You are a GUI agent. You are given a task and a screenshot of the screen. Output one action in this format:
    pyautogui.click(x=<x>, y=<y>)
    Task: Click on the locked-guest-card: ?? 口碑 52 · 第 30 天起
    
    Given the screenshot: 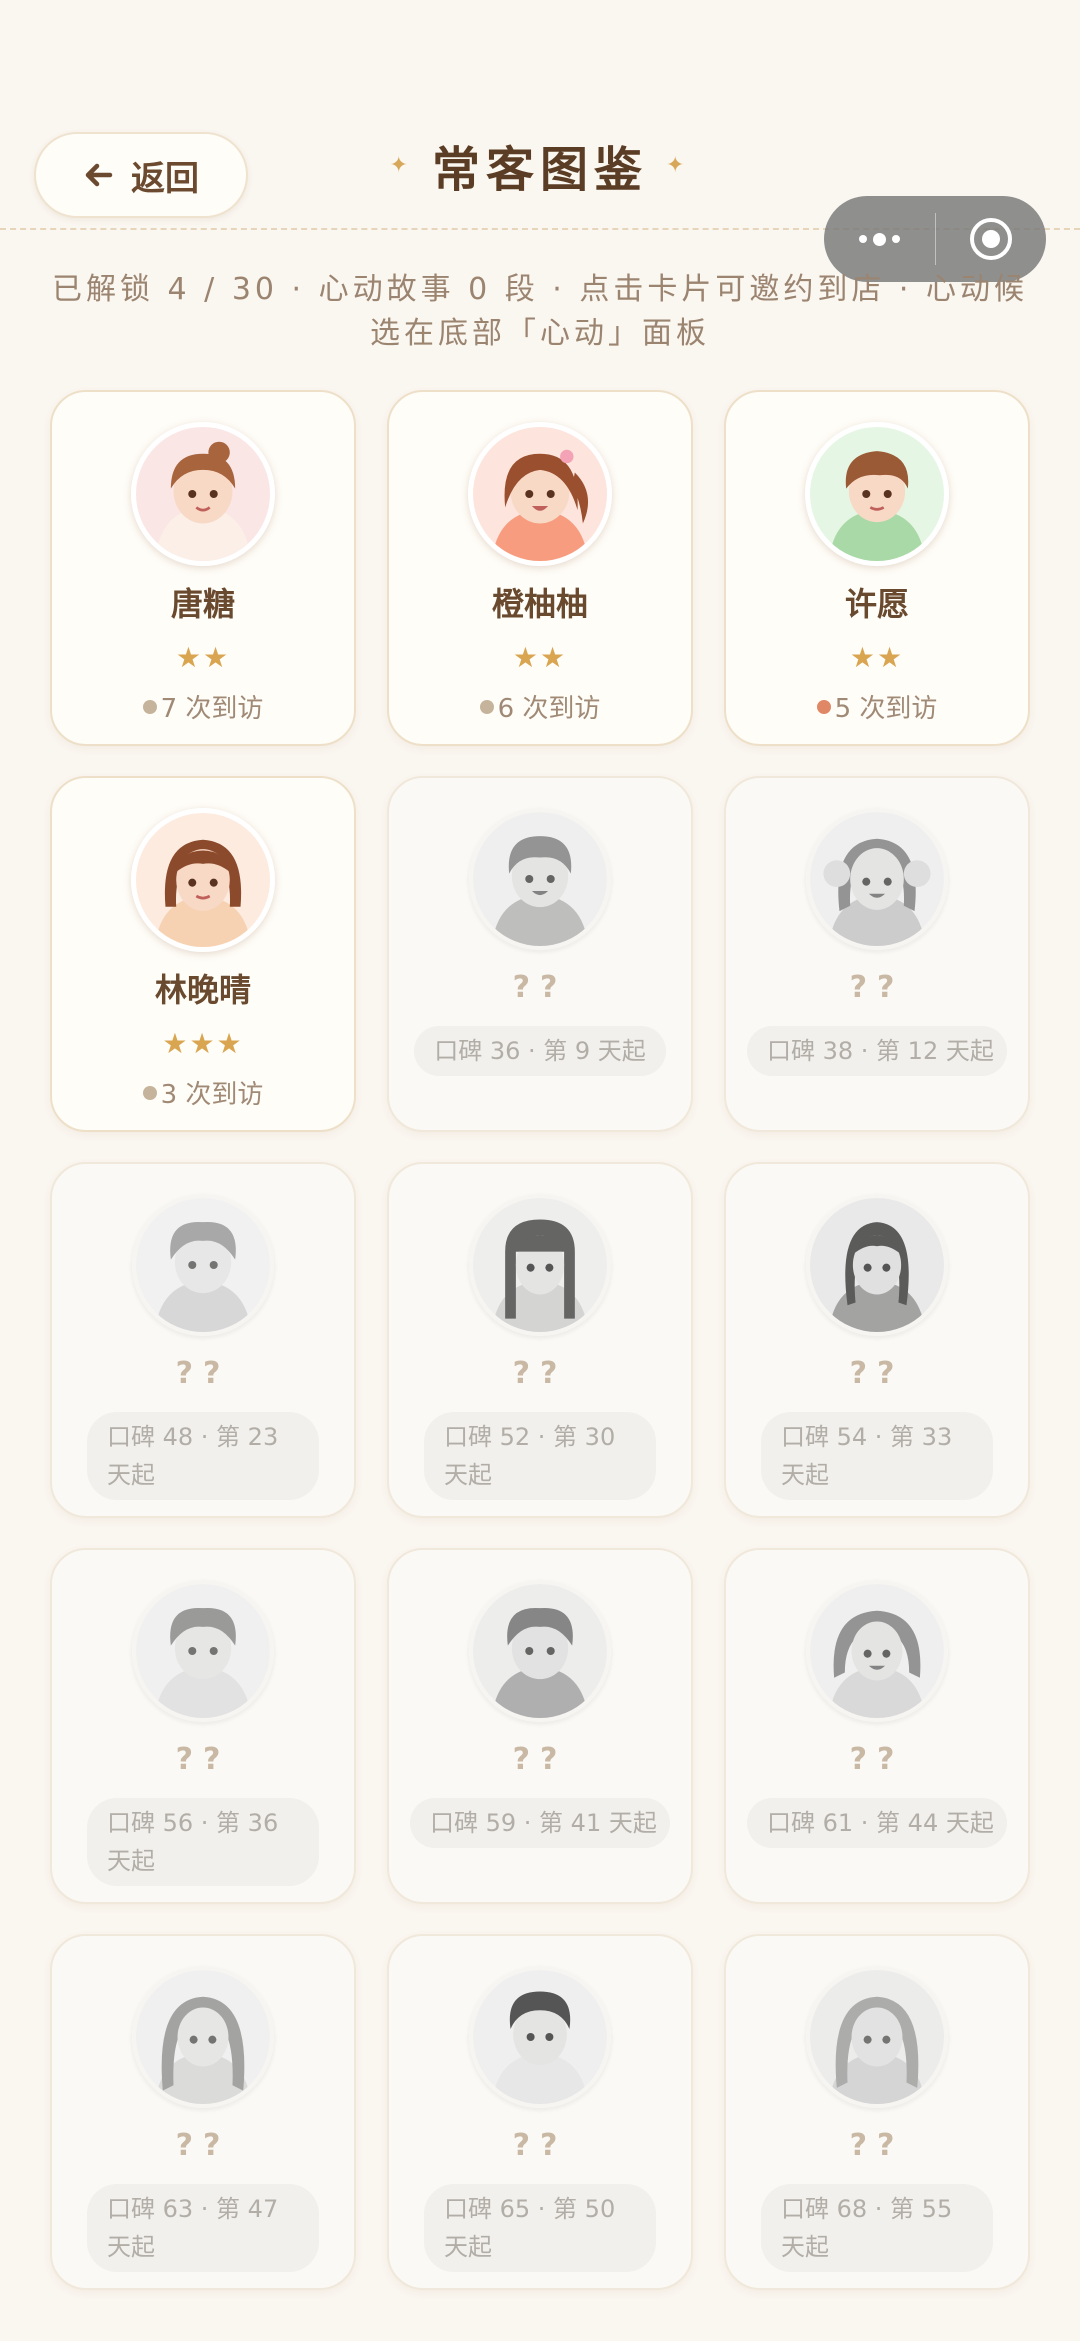 What is the action you would take?
    pyautogui.click(x=540, y=1340)
    